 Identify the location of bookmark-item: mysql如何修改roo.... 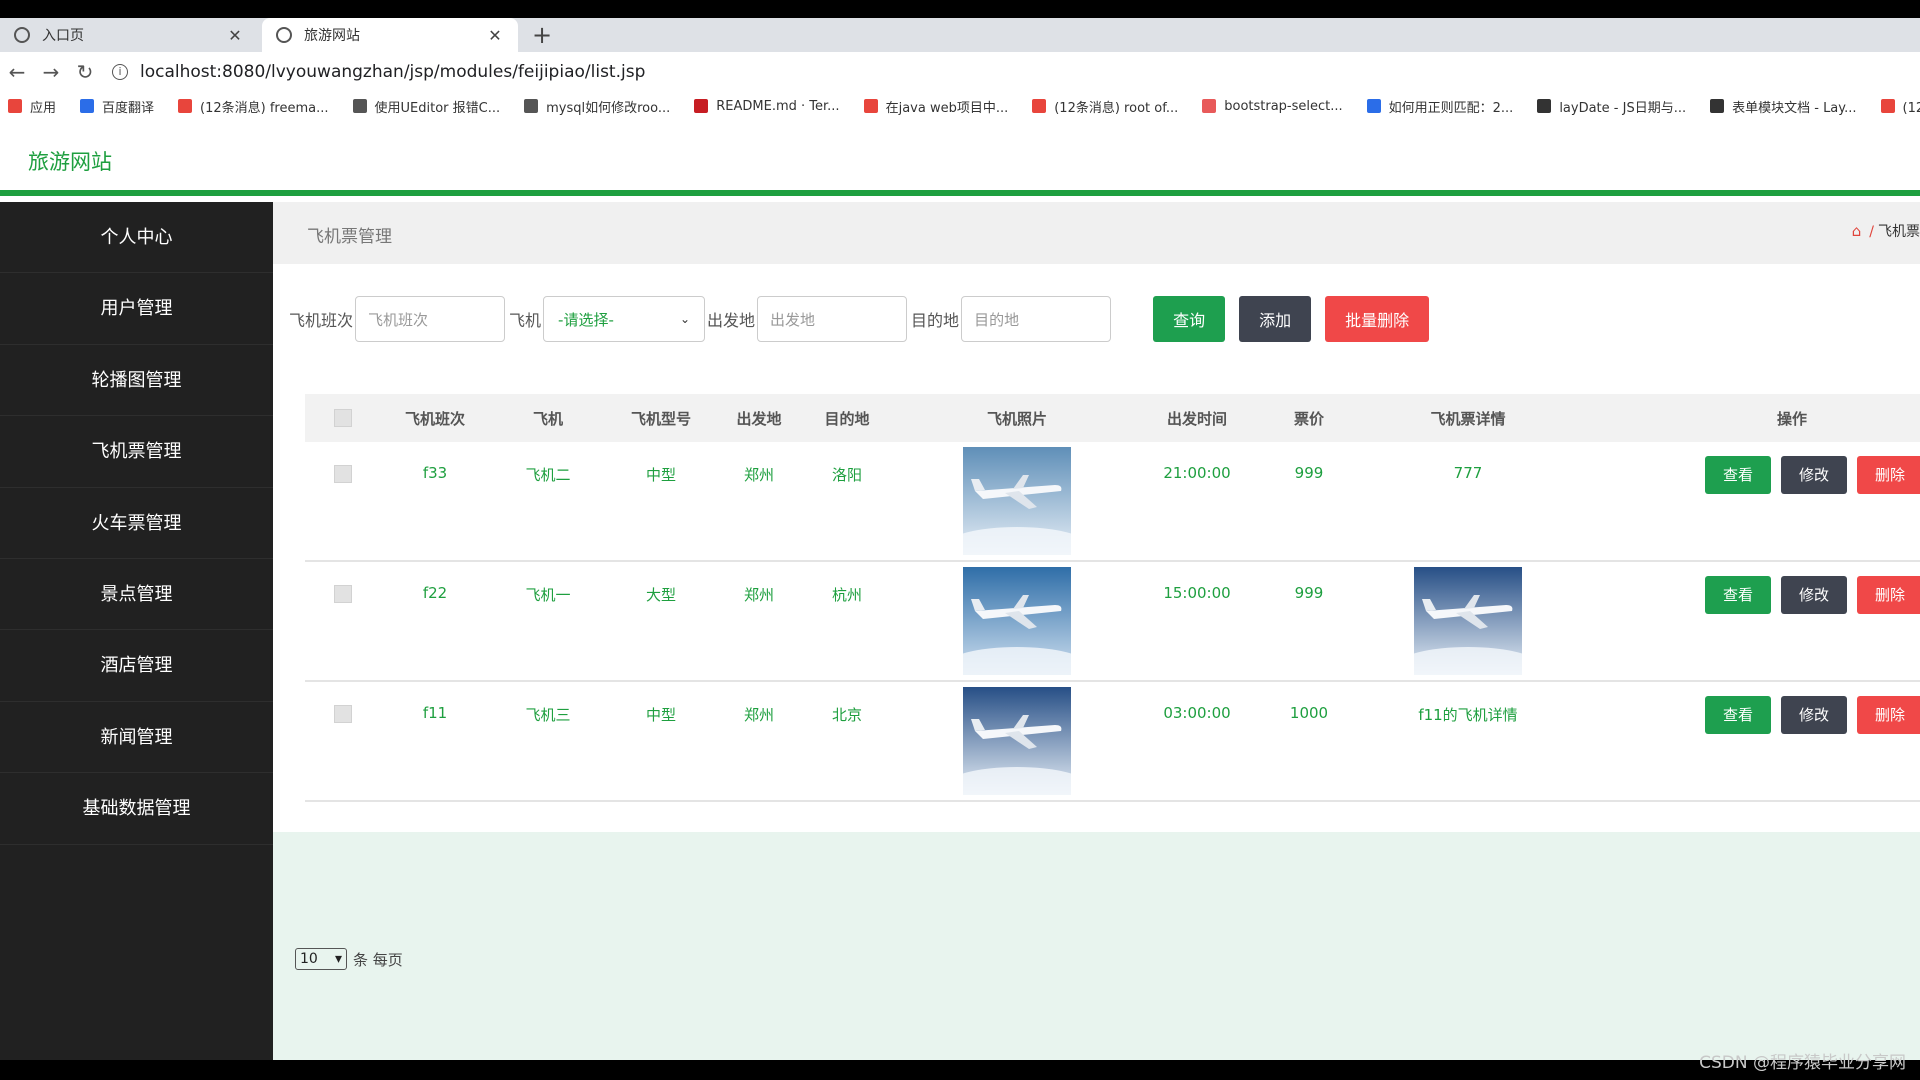
(597, 106).